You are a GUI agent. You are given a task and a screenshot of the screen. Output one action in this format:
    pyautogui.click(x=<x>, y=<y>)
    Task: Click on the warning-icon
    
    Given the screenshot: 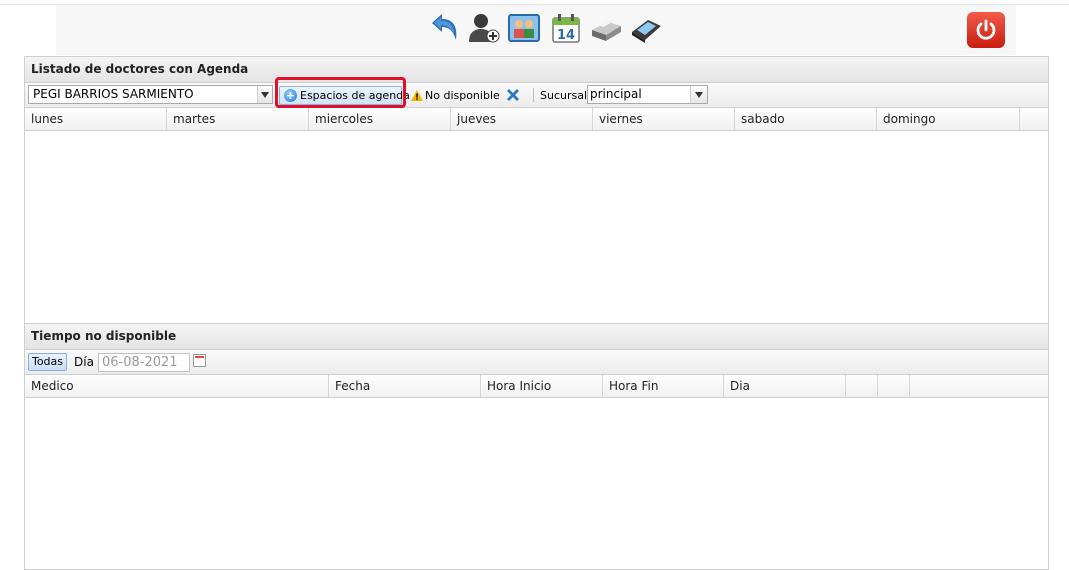 What is the action you would take?
    pyautogui.click(x=417, y=97)
    